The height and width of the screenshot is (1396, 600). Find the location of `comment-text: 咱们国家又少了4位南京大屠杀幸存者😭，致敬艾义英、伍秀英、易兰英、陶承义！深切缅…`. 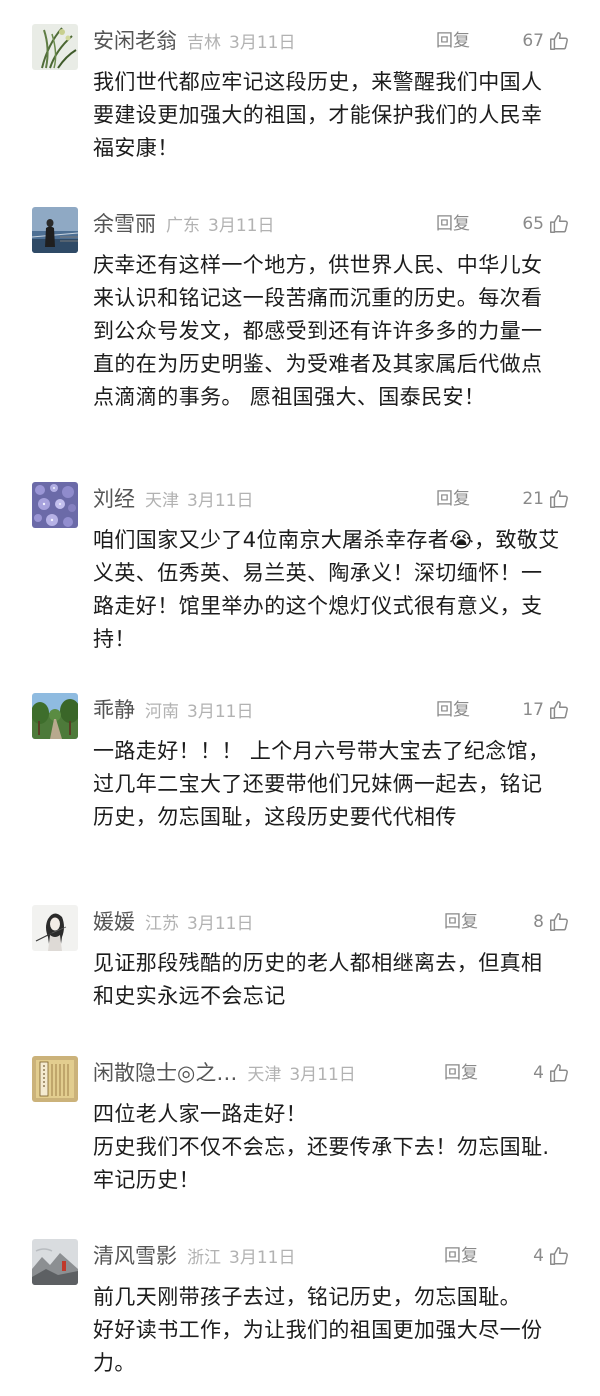

comment-text: 咱们国家又少了4位南京大屠杀幸存者😭，致敬艾义英、伍秀英、易兰英、陶承义！深切缅… is located at coordinates (327, 590).